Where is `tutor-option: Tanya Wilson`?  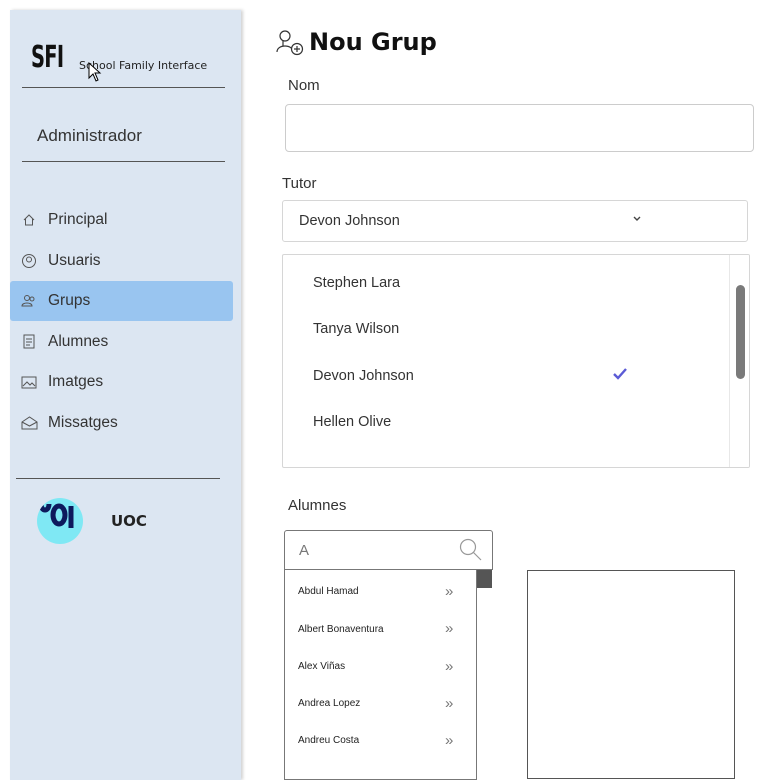 tutor-option: Tanya Wilson is located at coordinates (356, 329).